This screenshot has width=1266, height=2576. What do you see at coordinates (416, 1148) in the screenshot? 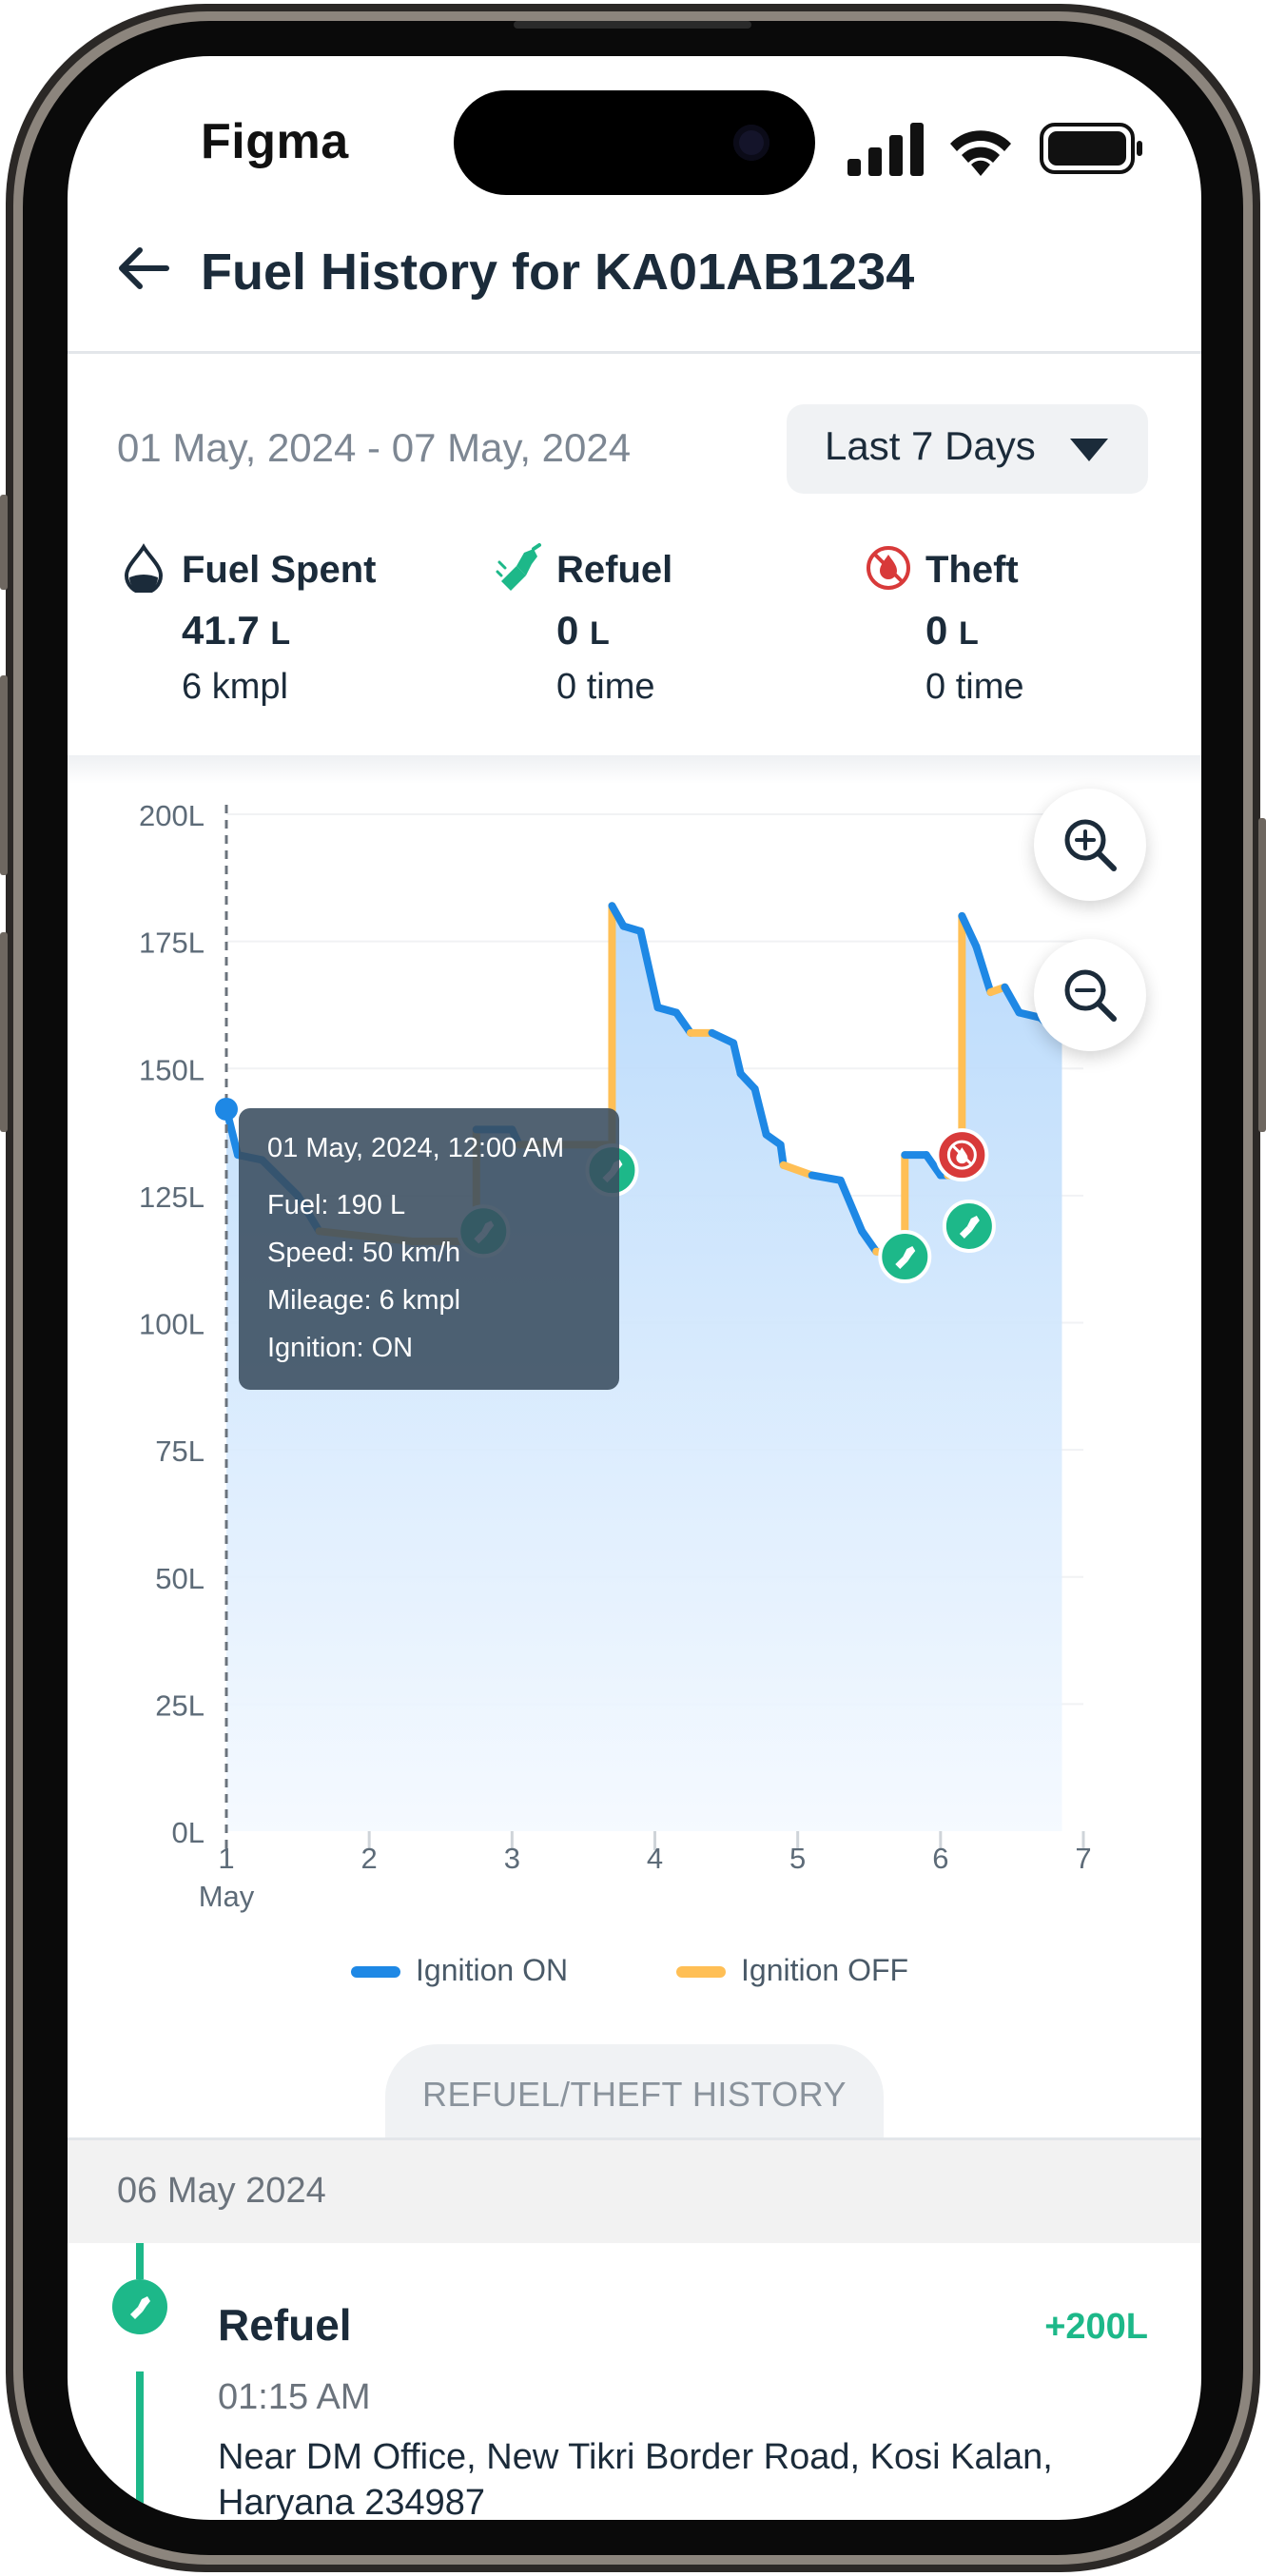
I see `tooltip-time: 01 May, 2024, 12:00 AM` at bounding box center [416, 1148].